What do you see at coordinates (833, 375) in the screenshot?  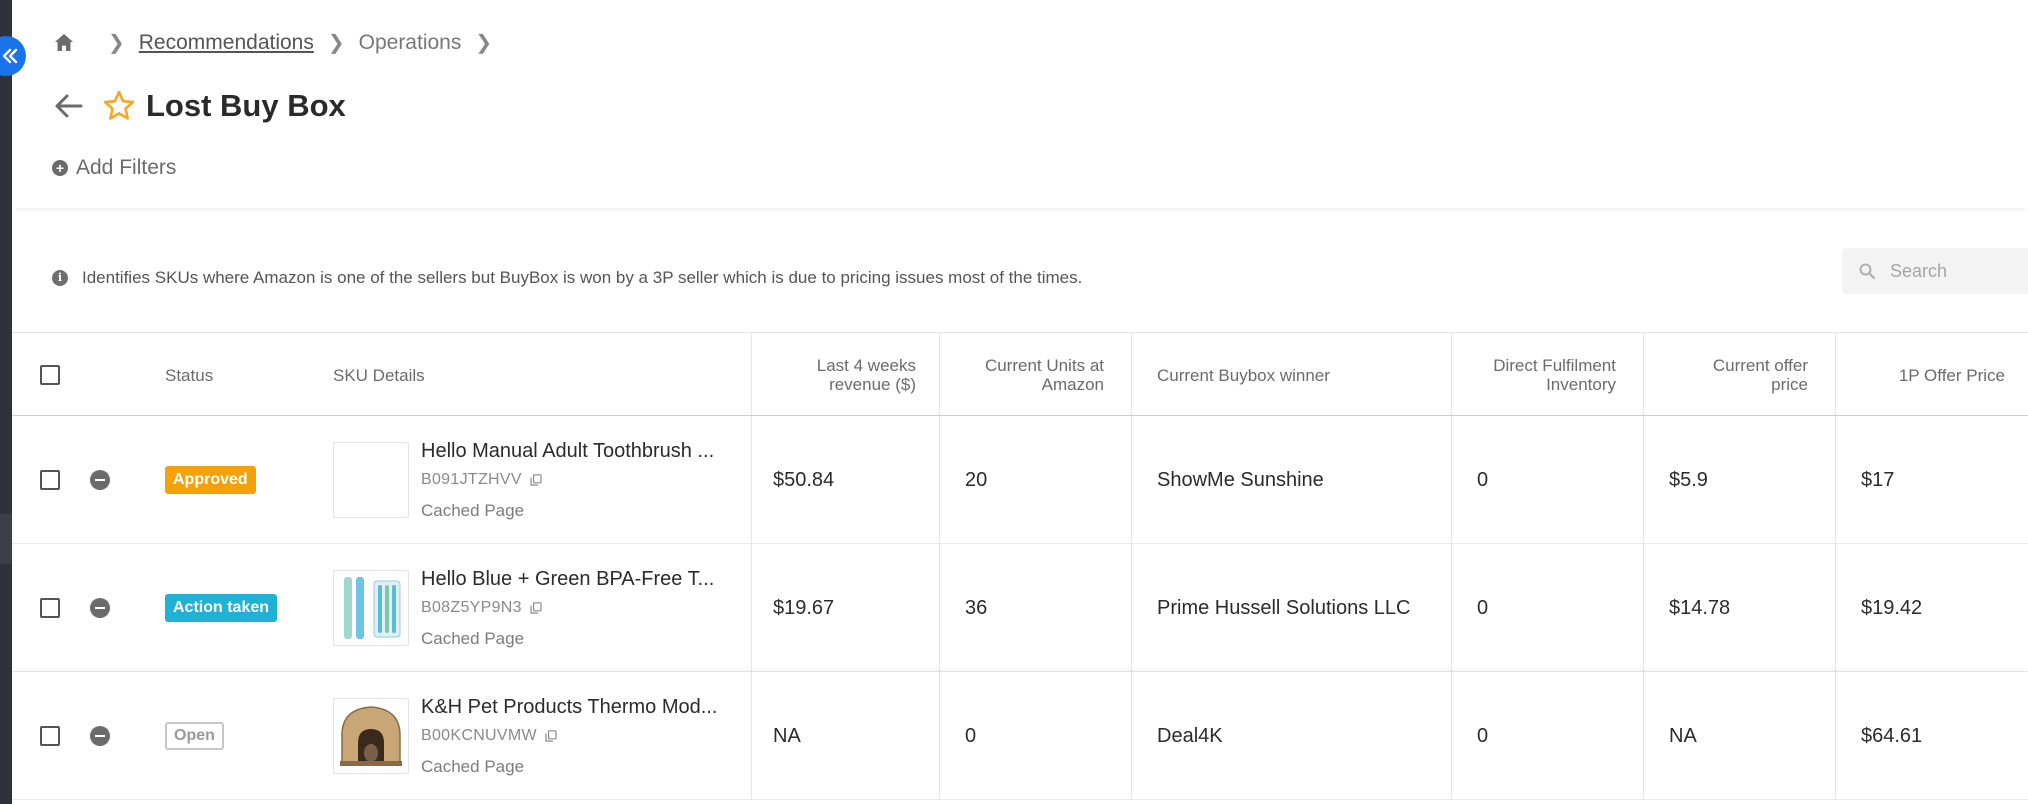 I see `column-revenue: Last 4 weeks revenue ($)` at bounding box center [833, 375].